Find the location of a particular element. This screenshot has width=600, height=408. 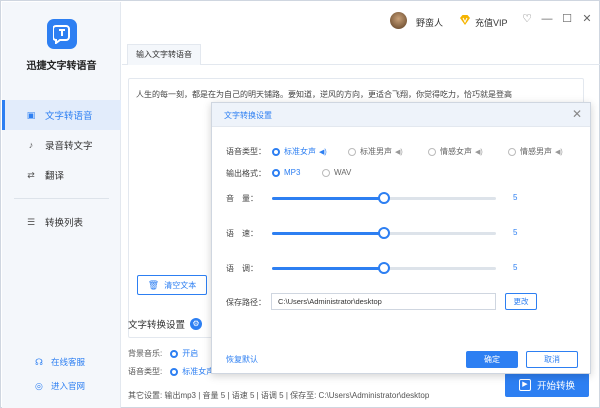

speed-slider is located at coordinates (384, 233).